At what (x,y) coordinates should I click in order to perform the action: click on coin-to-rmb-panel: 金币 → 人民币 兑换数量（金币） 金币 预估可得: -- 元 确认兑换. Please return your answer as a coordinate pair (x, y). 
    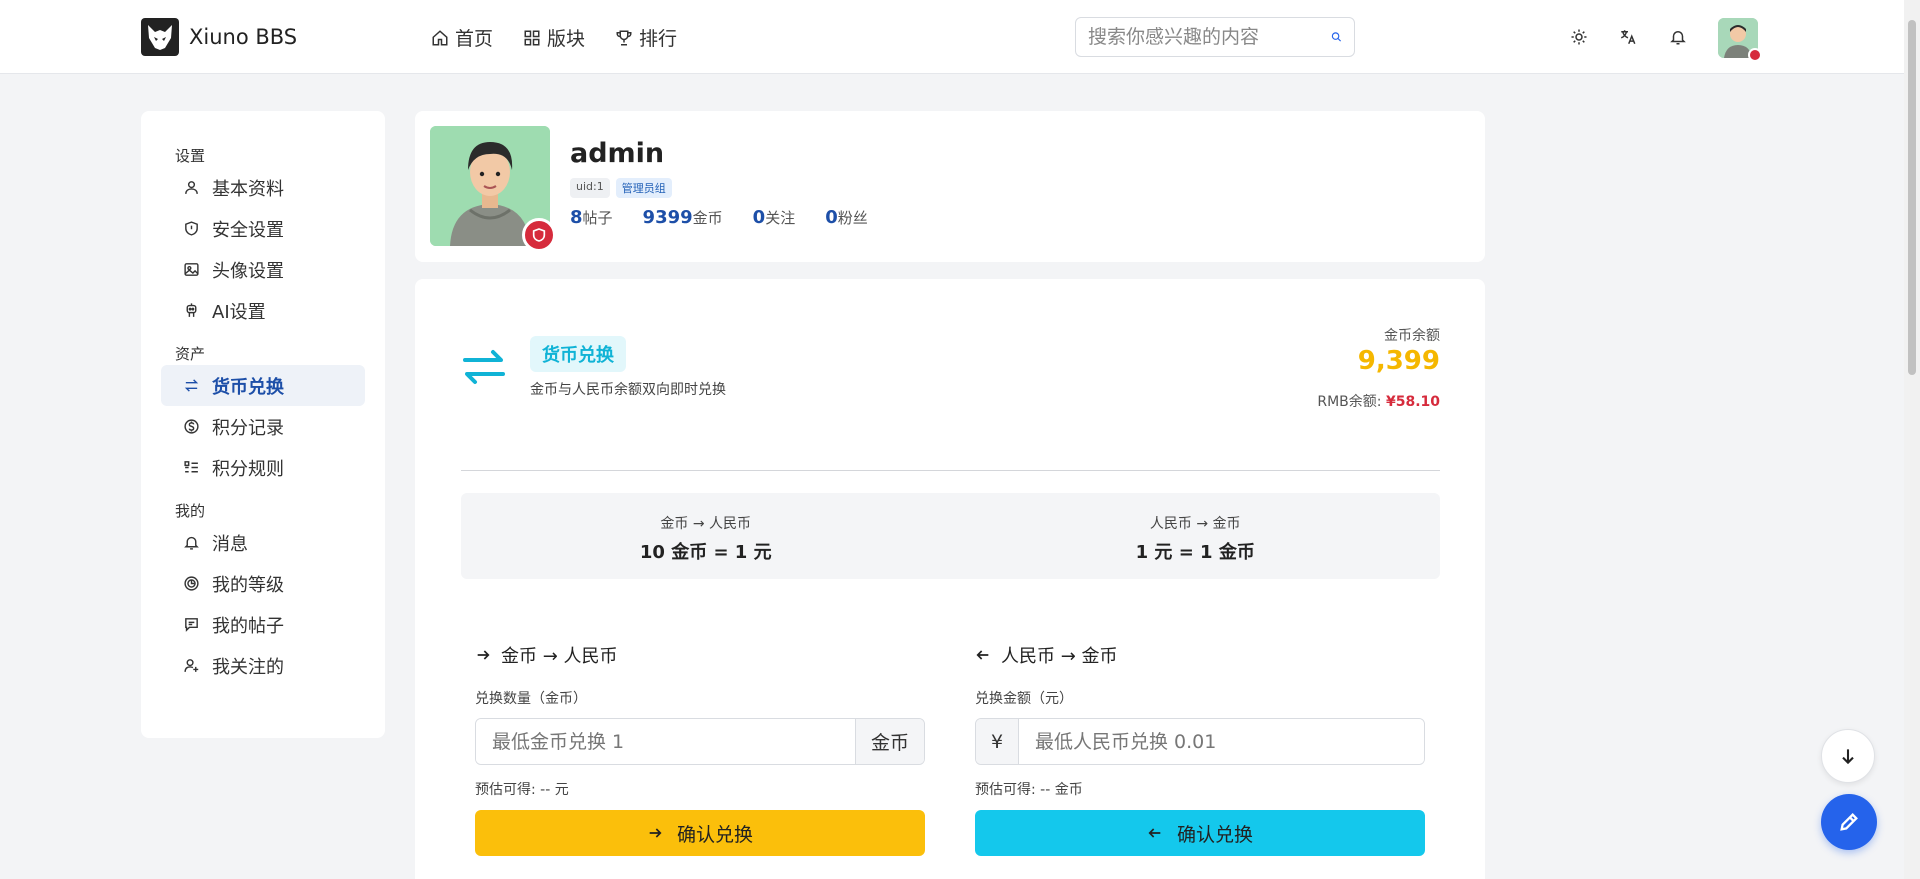
    Looking at the image, I should click on (700, 748).